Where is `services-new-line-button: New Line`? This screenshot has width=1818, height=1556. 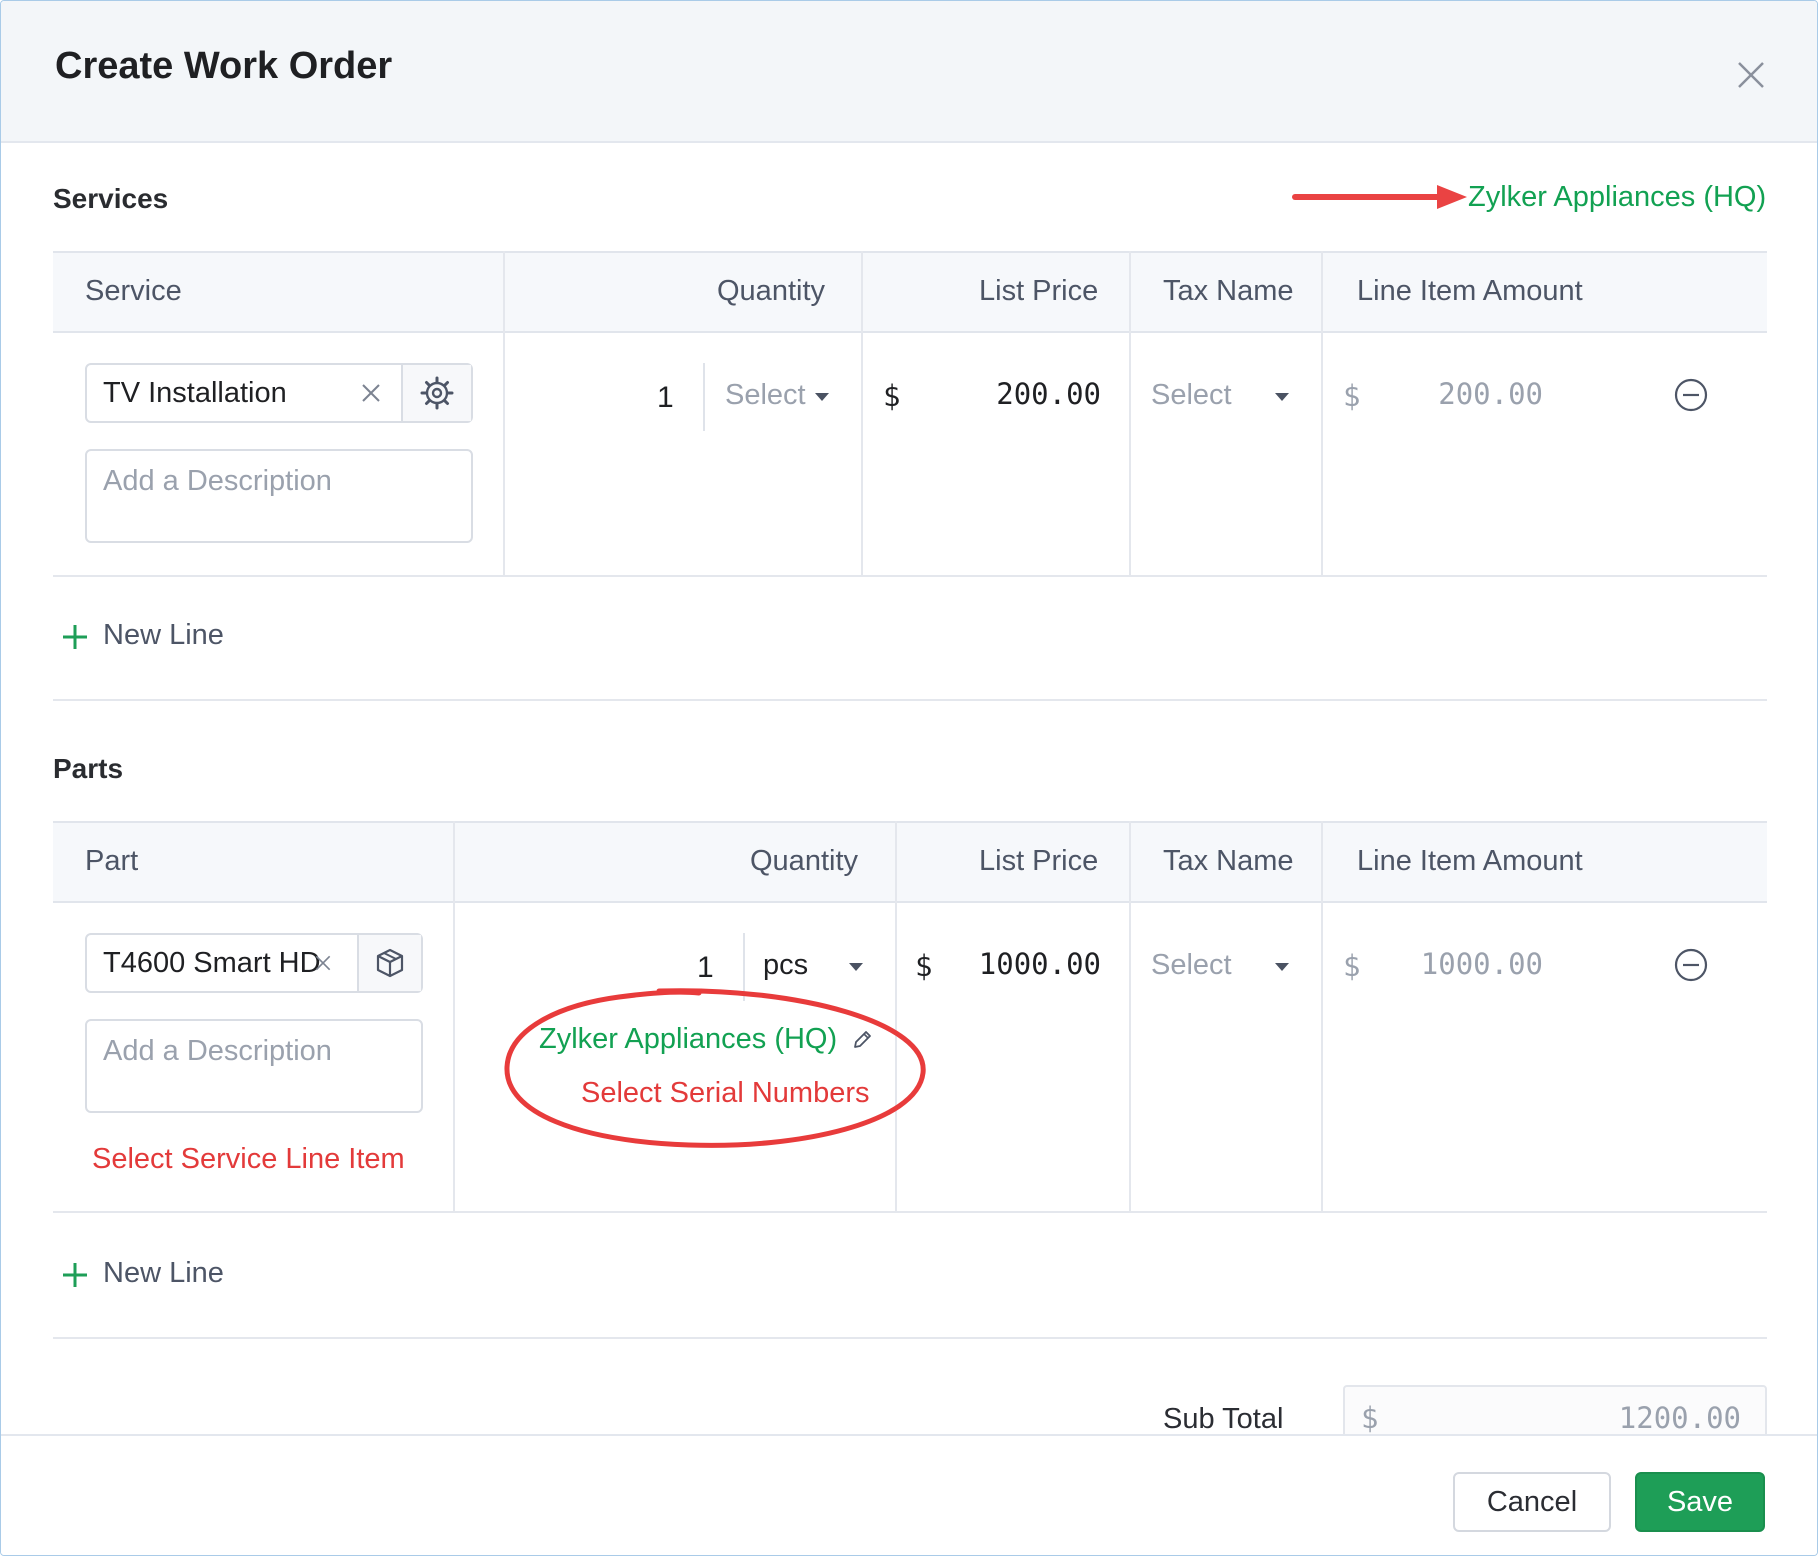
services-new-line-button: New Line is located at coordinates (161, 639).